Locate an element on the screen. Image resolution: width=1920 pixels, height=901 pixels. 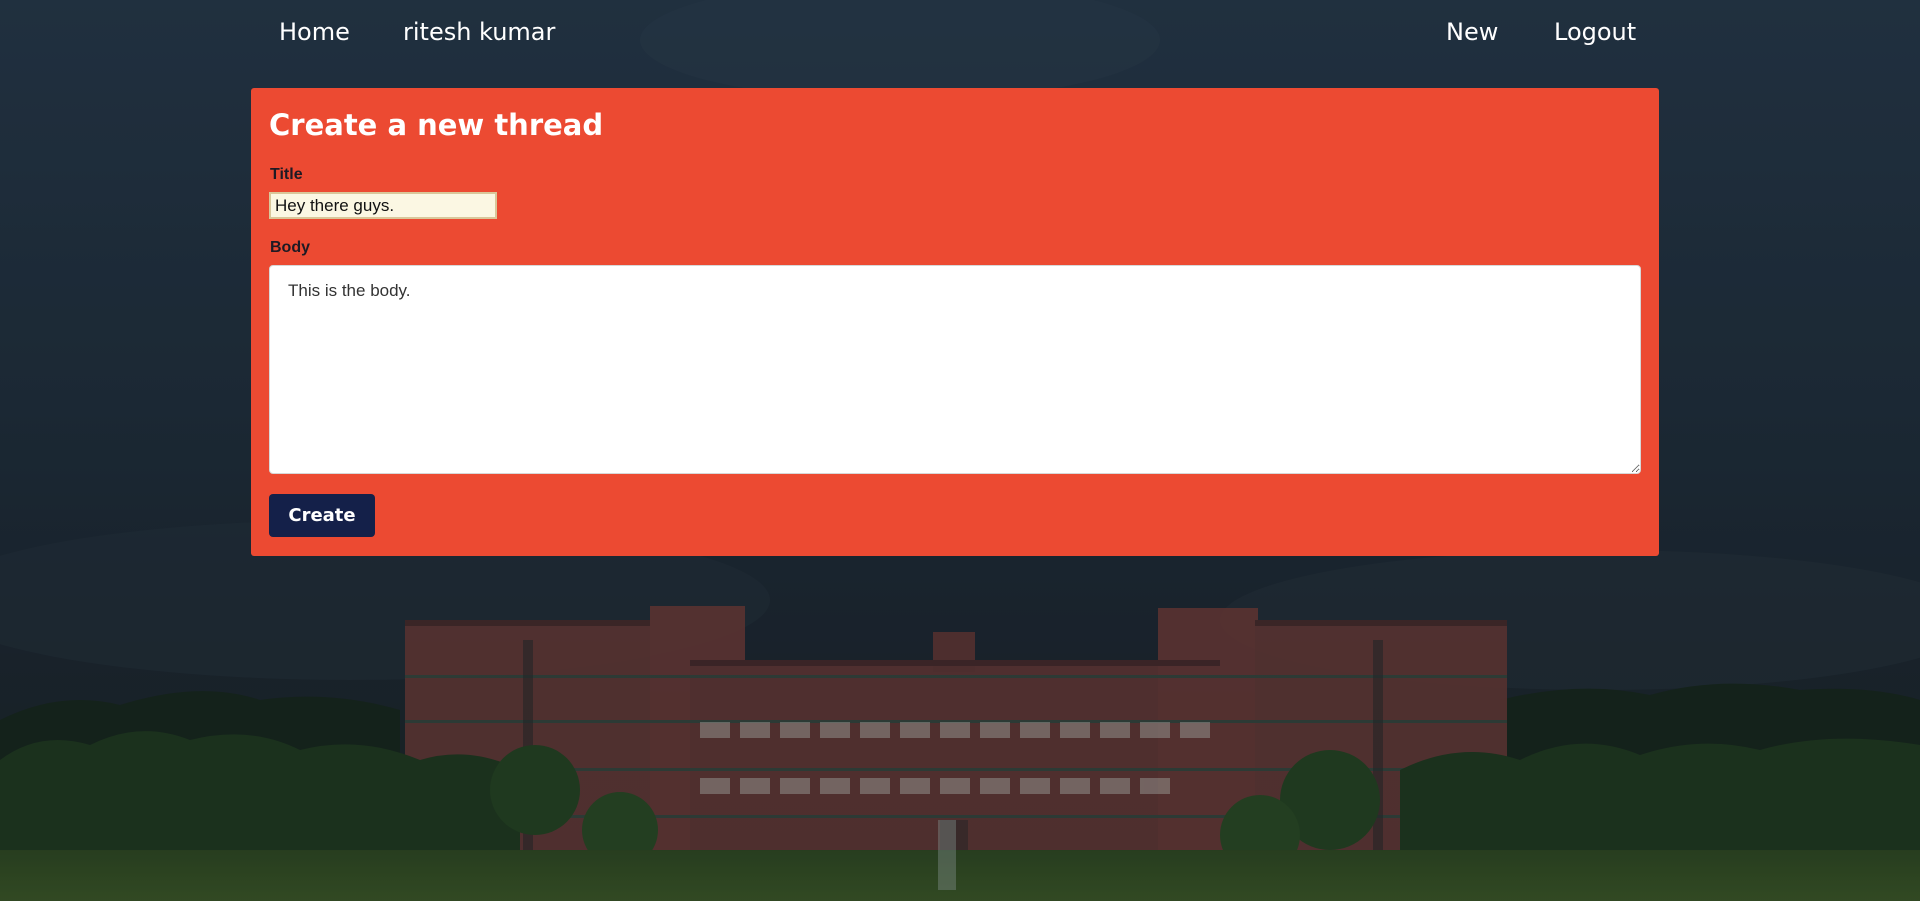
nav-user-link: ritesh kumar is located at coordinates (479, 32).